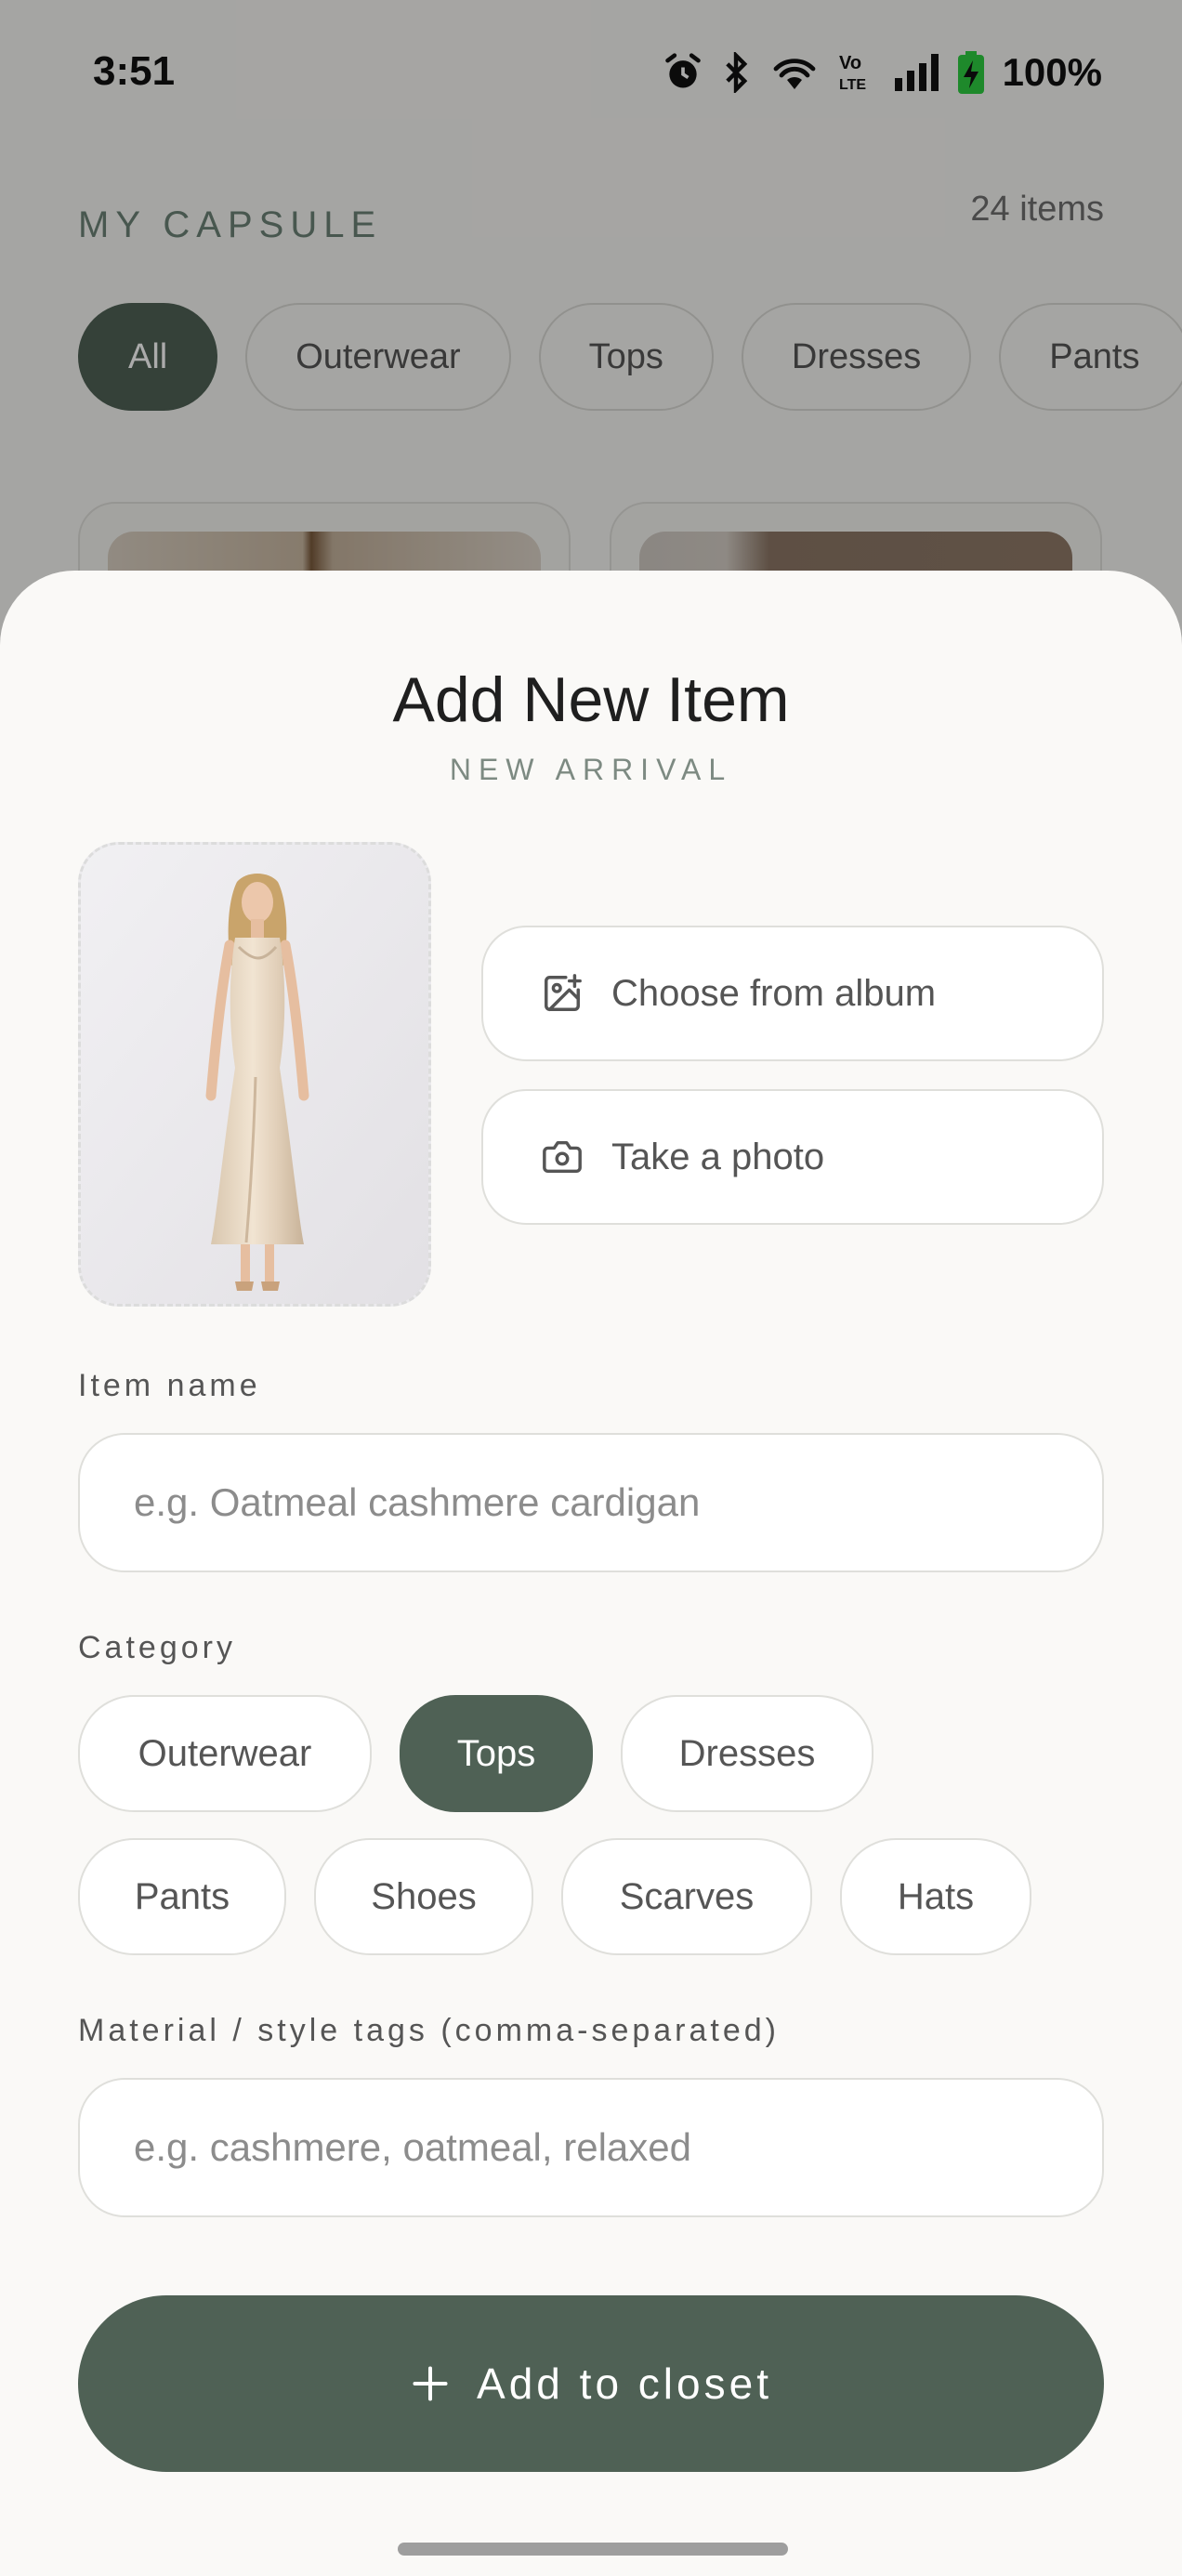 This screenshot has height=2576, width=1182. I want to click on add-to-closet-label: Add to closet, so click(624, 2383).